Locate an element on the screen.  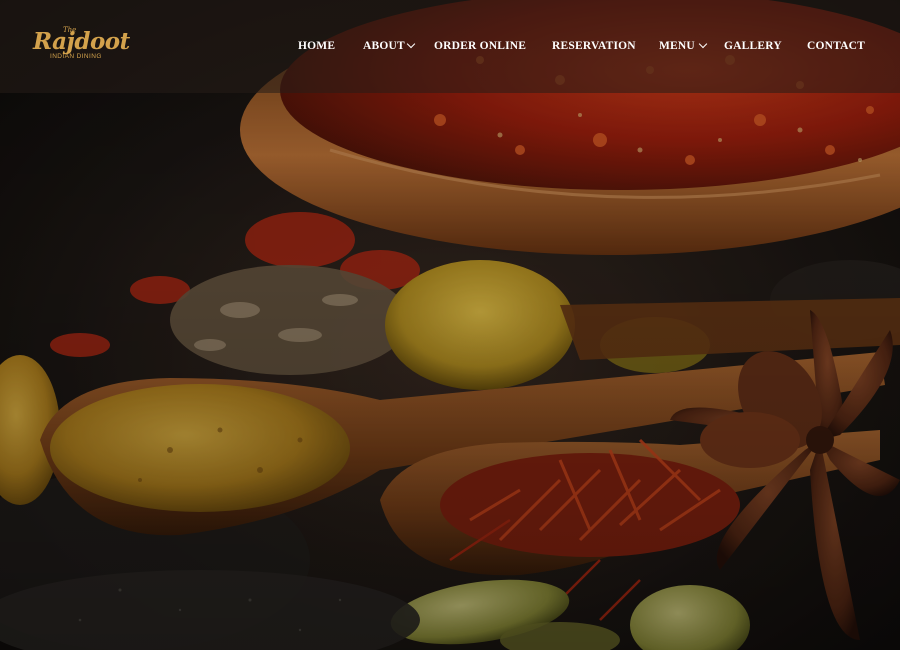
brand-logo: The Rajdoot INDIAN DINING is located at coordinates (83, 46).